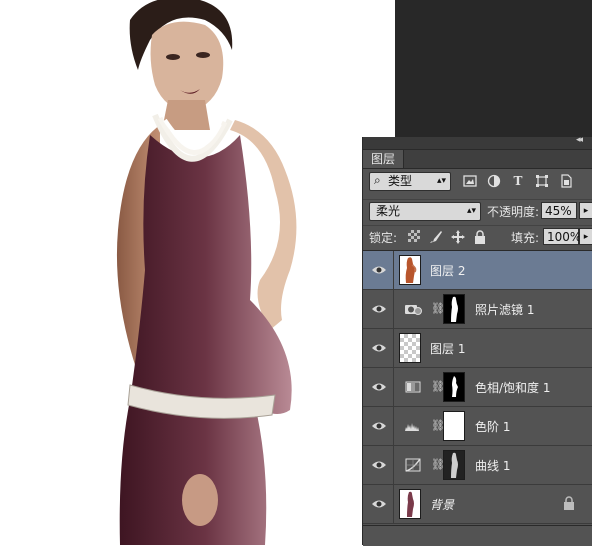  Describe the element at coordinates (477, 504) in the screenshot. I see `layer-row: 背景` at that location.